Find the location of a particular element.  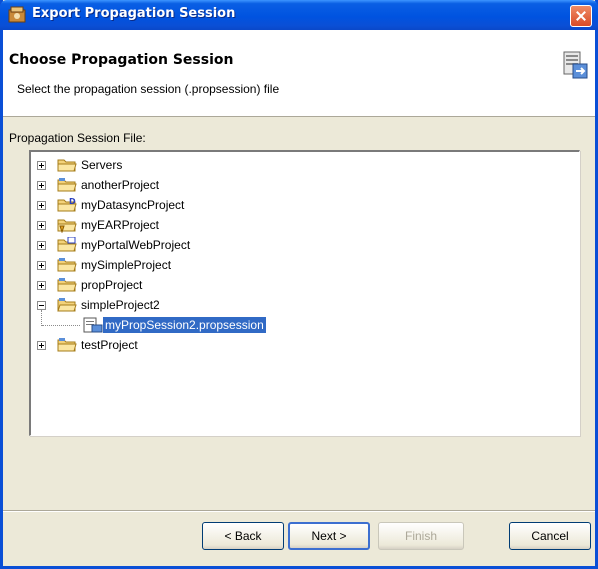

page-title: Choose Propagation Session is located at coordinates (121, 60).